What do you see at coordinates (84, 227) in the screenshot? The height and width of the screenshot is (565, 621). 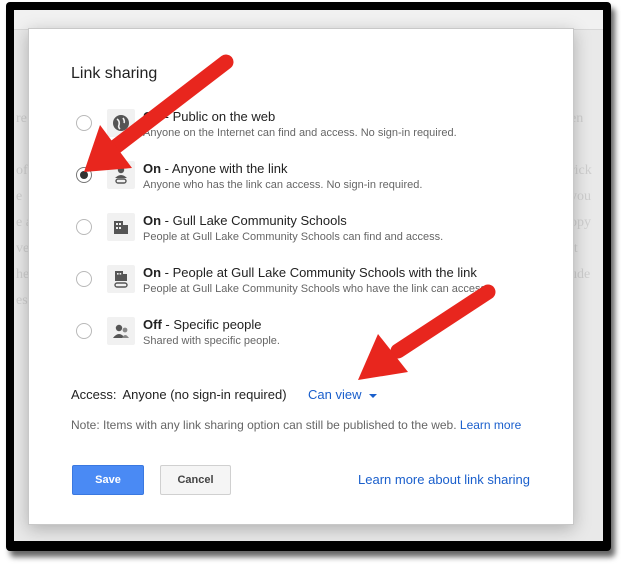 I see `radio-gull-lake` at bounding box center [84, 227].